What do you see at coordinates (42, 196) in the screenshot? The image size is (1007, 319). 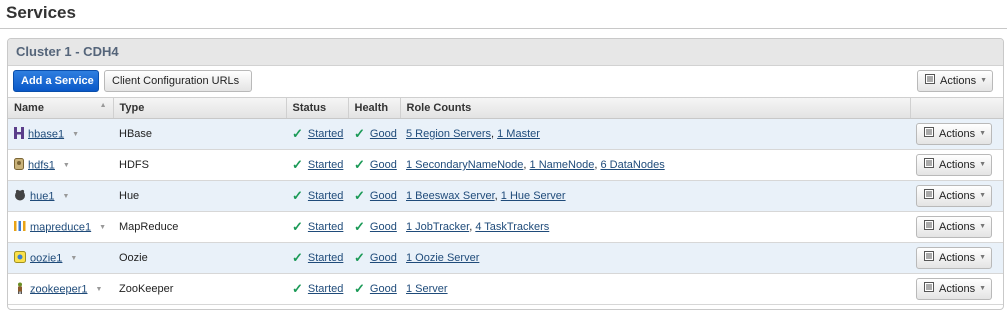 I see `service-name-link: hue1` at bounding box center [42, 196].